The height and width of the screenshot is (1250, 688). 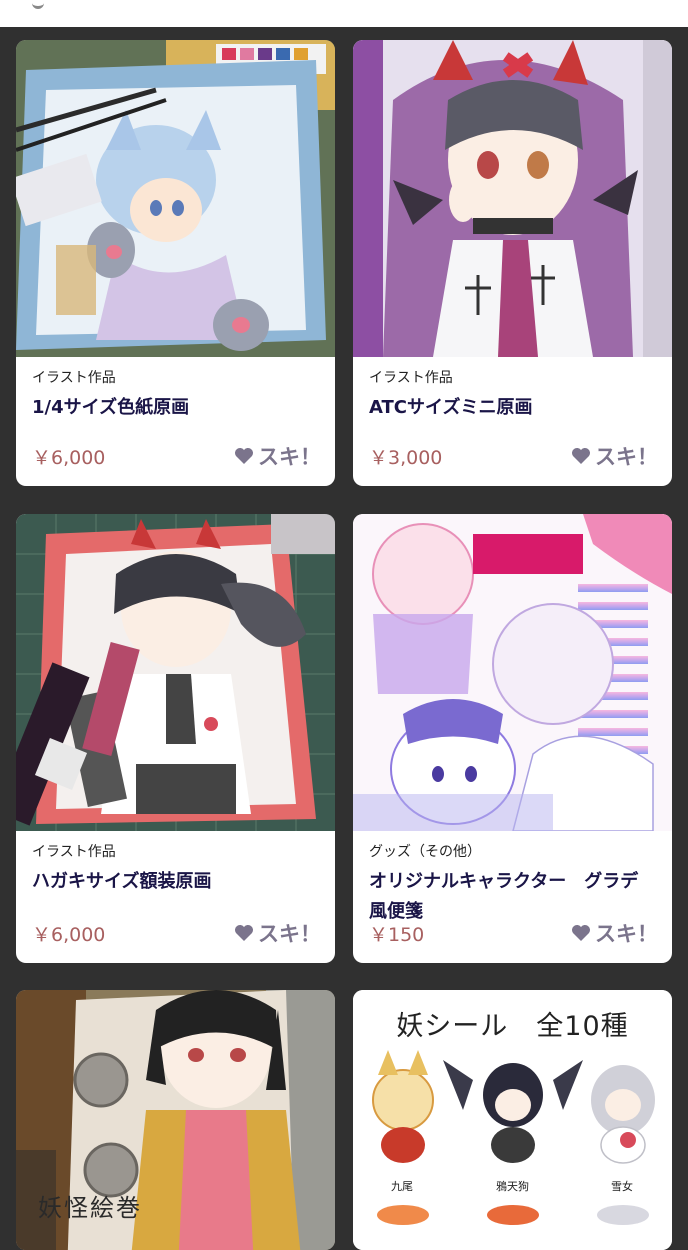 I want to click on thumbnail-caption: 妖怪絵巻, so click(x=90, y=1208).